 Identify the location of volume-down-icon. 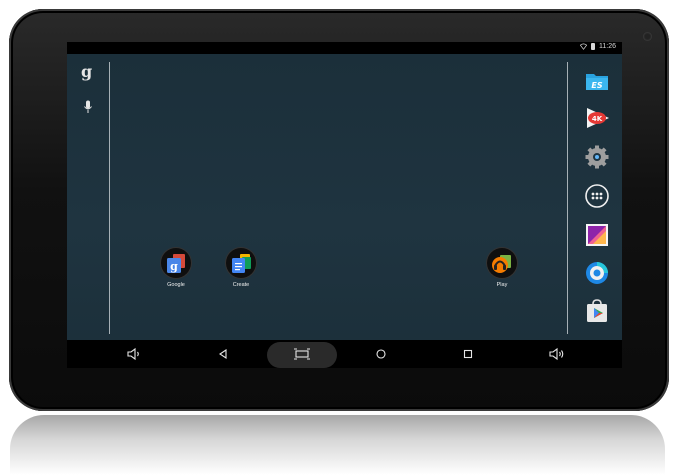
(134, 354).